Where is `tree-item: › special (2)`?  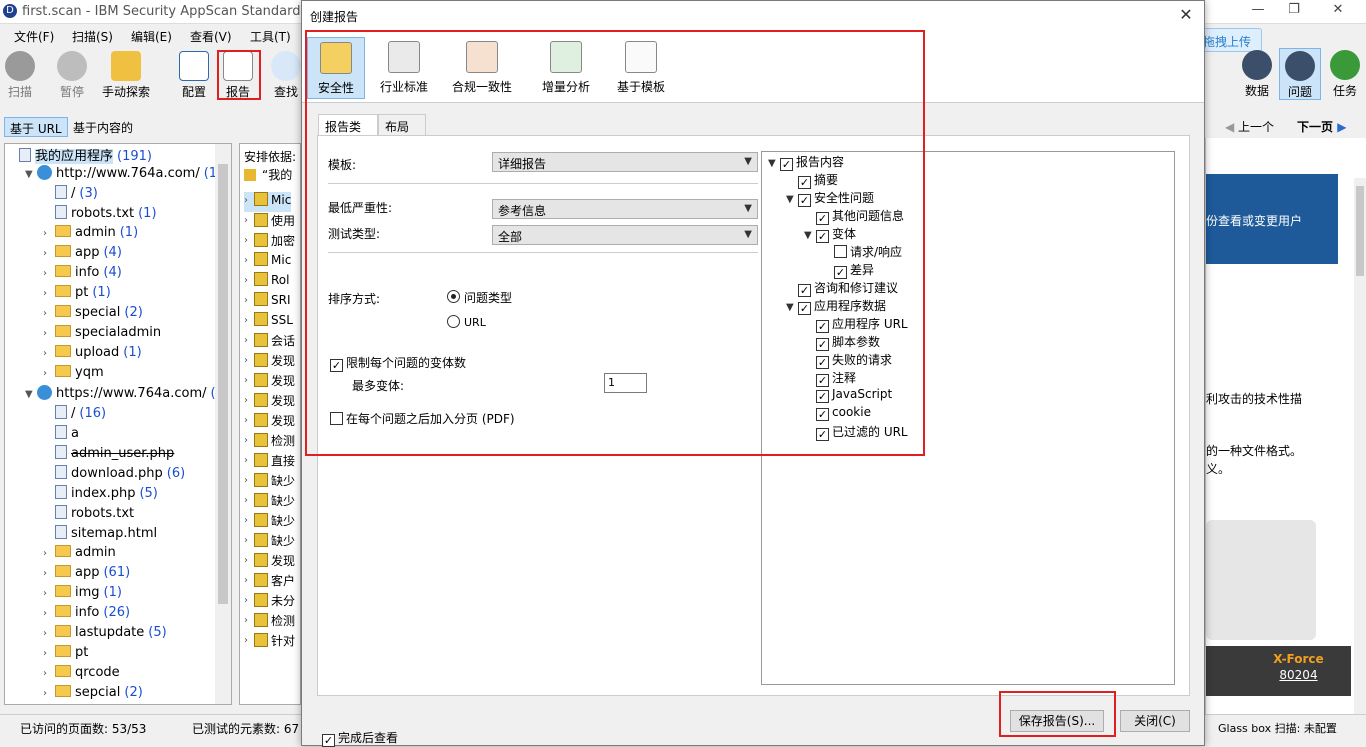 tree-item: › special (2) is located at coordinates (93, 315).